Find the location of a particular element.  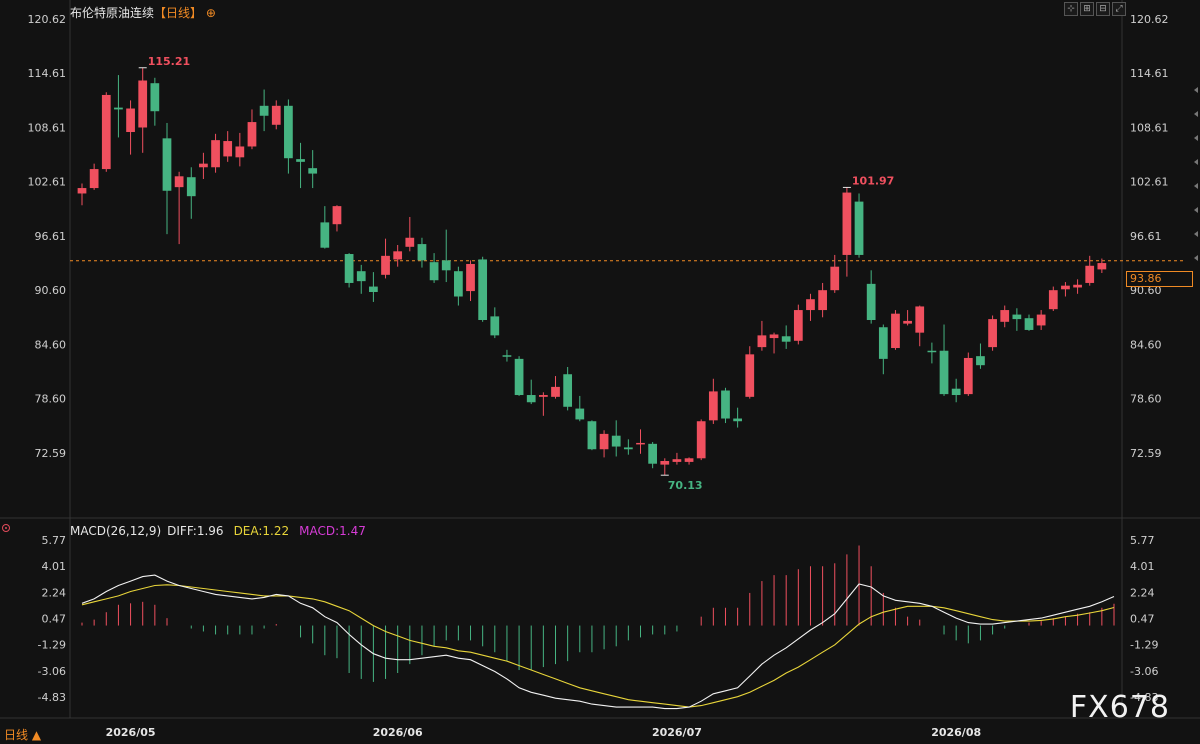

macd-y-tick-left: 4.01 is located at coordinates (54, 566).